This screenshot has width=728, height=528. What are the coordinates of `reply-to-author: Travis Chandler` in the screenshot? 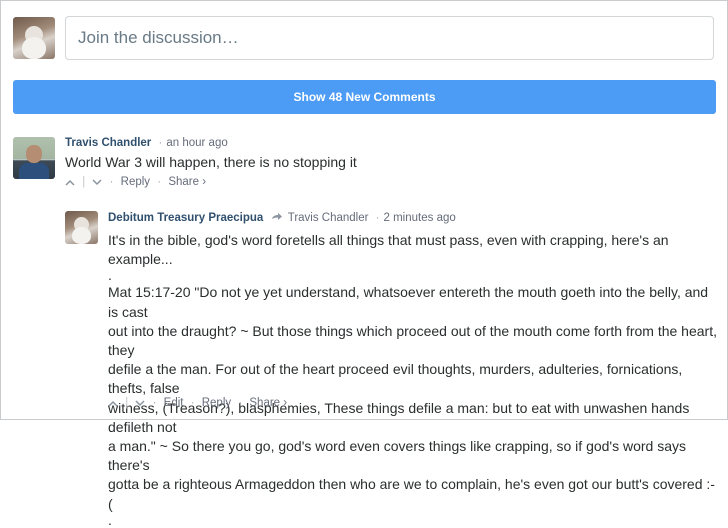 It's located at (328, 218).